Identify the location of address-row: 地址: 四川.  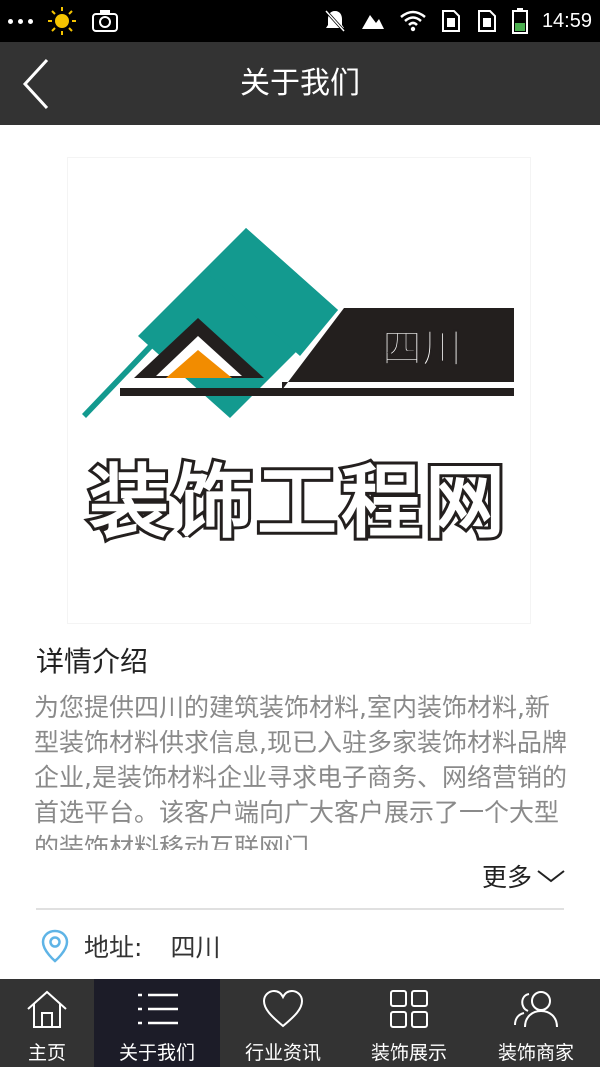
(130, 946).